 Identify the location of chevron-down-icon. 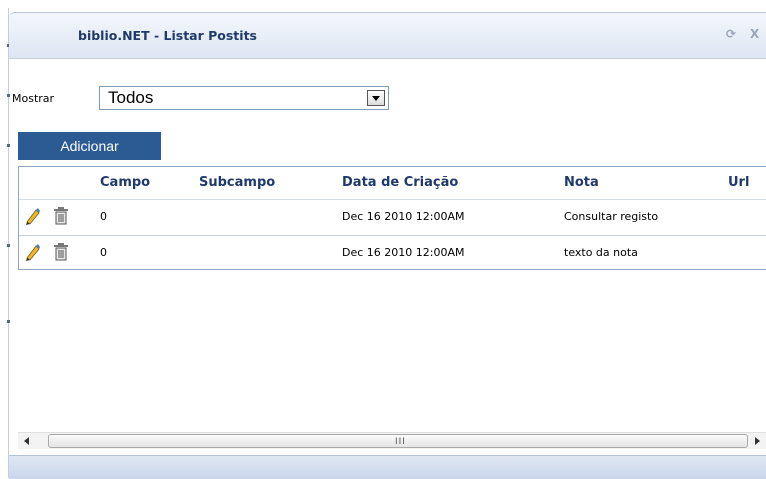
(376, 98).